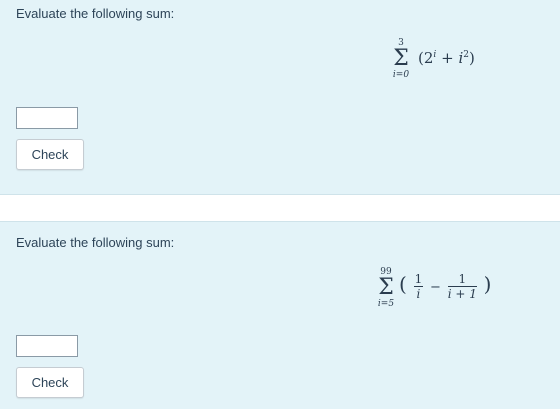 The image size is (560, 409). I want to click on sum-expression: 99 Σ i=5 ( 1 i − 1 i + 1 ), so click(450, 297).